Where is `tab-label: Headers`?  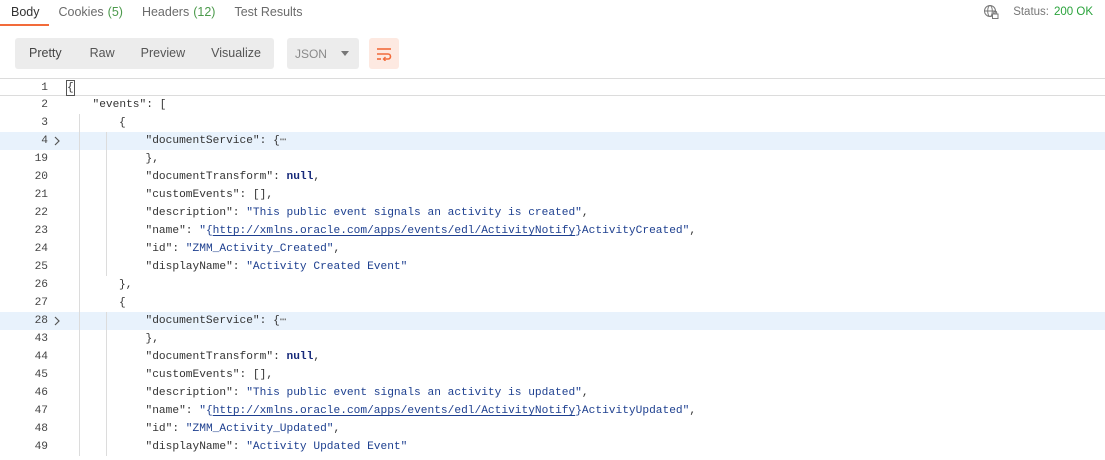
tab-label: Headers is located at coordinates (165, 12).